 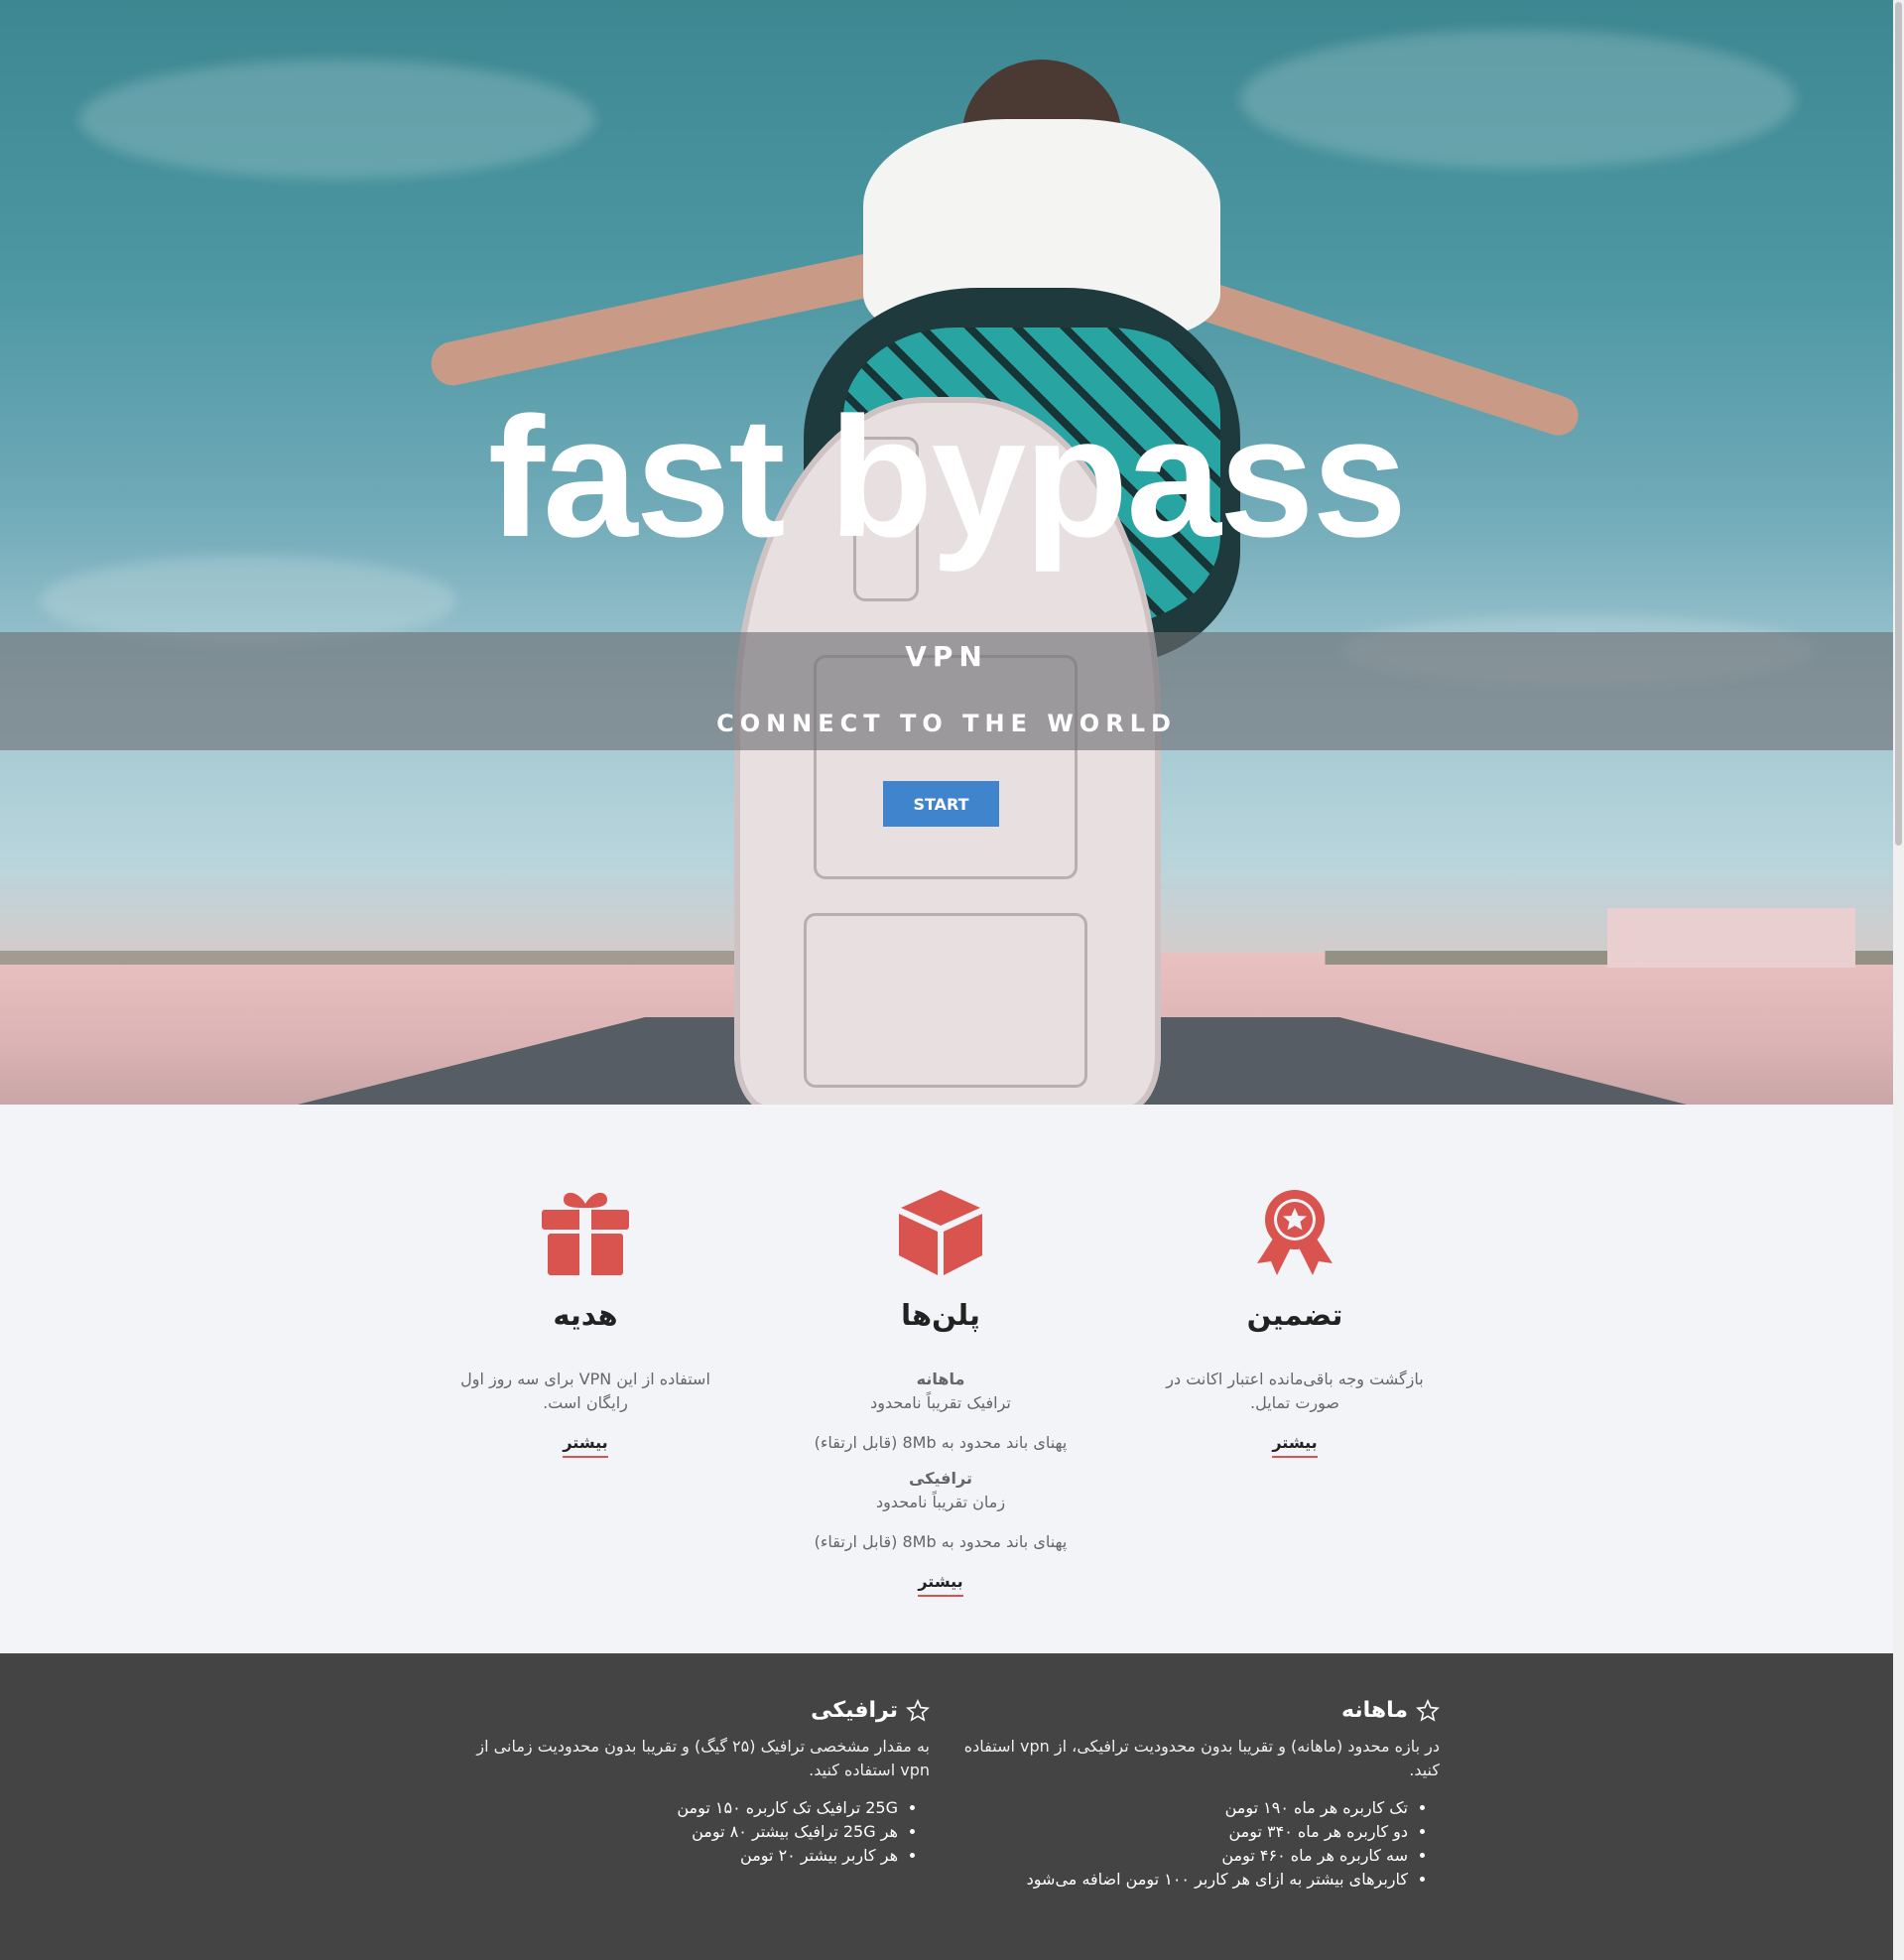 I want to click on list-item: هر کاربر بیشتر ۲۰ تومن, so click(x=675, y=1856).